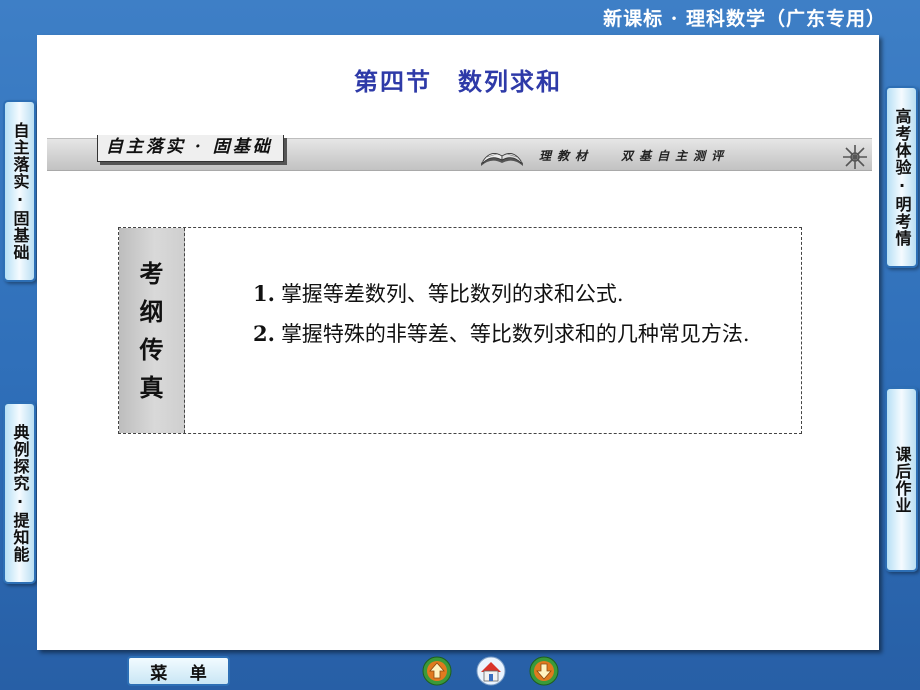 Image resolution: width=920 pixels, height=690 pixels. Describe the element at coordinates (190, 148) in the screenshot. I see `banner-tab-label: 自主落实 · 固基础` at that location.